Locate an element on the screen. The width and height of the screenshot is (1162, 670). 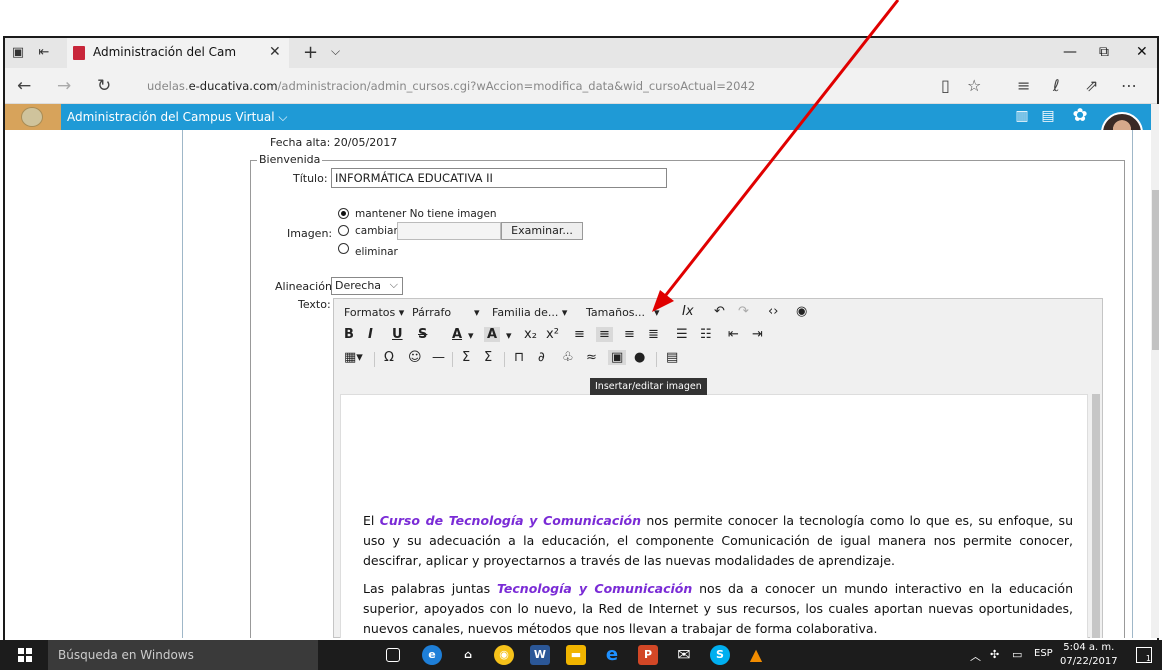
share-icon: ⇗ is located at coordinates (1091, 85).